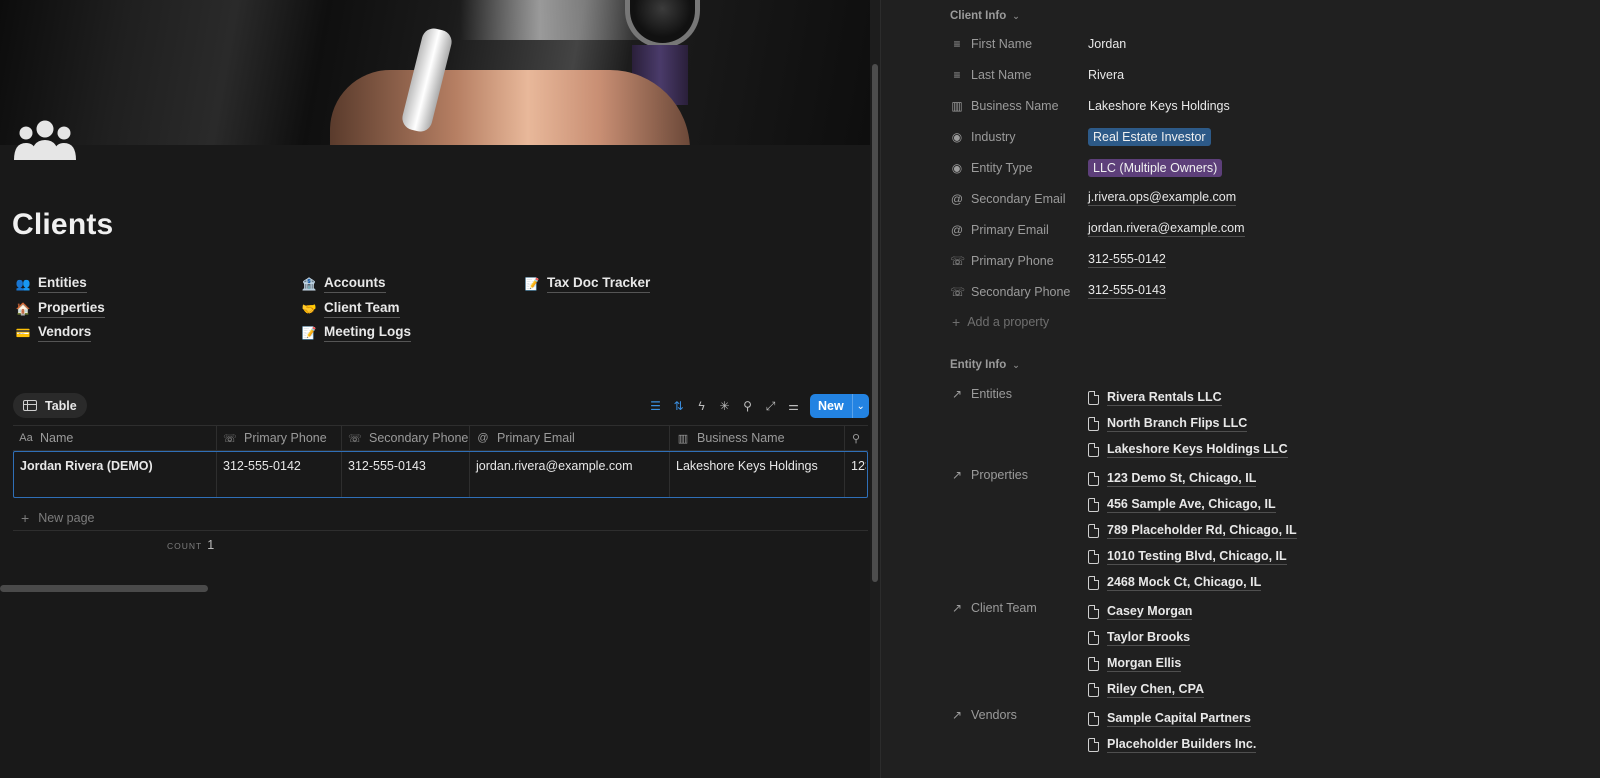 The image size is (1600, 778). What do you see at coordinates (701, 406) in the screenshot?
I see `automation-lightning-icon: ϟ` at bounding box center [701, 406].